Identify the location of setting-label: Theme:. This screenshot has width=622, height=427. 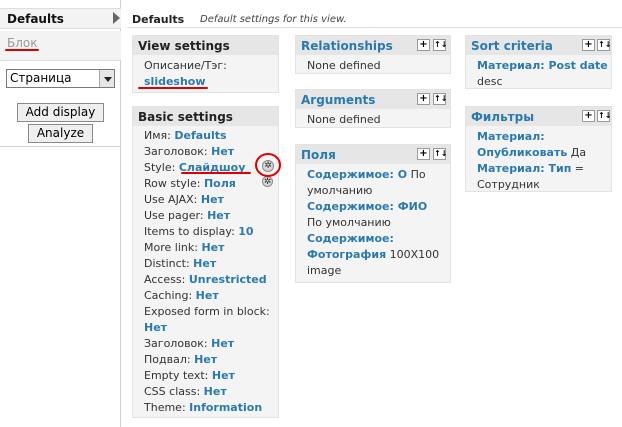
(165, 407).